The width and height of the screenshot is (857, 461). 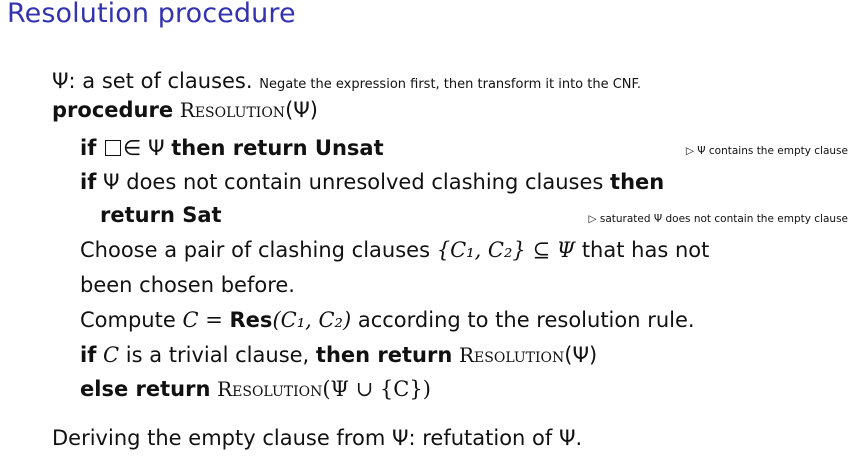 I want to click on line-return-sat: return Sat, so click(x=161, y=215).